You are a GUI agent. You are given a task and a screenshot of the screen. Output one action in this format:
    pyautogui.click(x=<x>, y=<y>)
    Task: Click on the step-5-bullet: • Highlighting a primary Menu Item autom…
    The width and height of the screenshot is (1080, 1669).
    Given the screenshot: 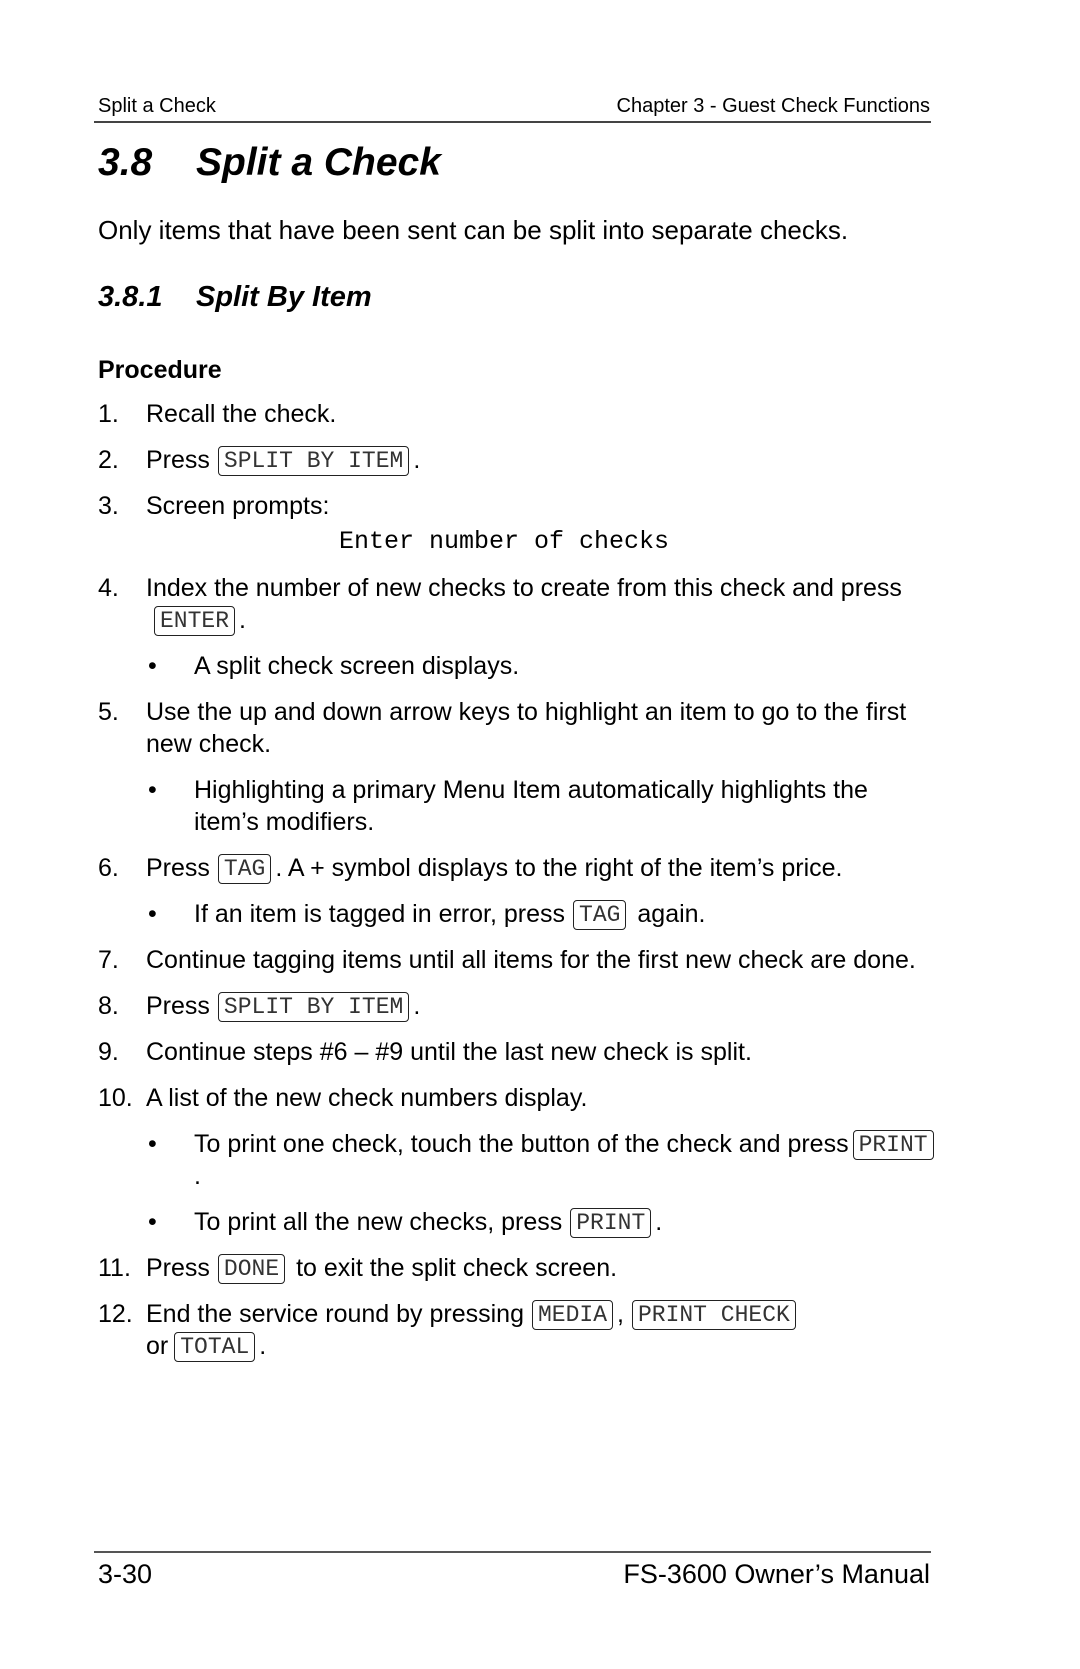 What is the action you would take?
    pyautogui.click(x=518, y=806)
    